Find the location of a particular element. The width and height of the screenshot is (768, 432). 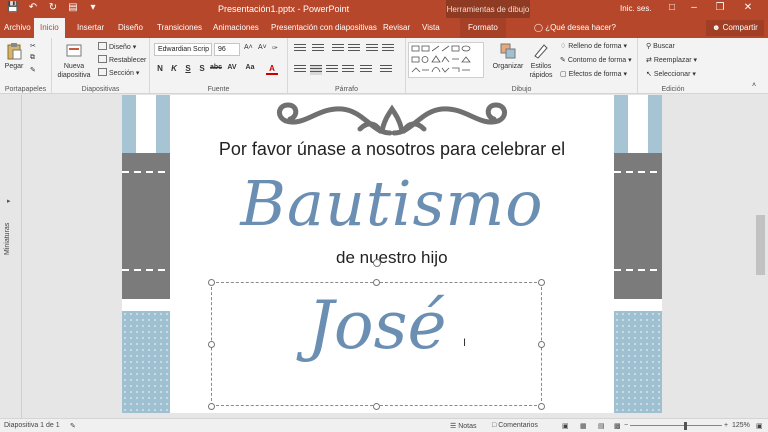

layout-button: Diseño ▾ is located at coordinates (117, 46).